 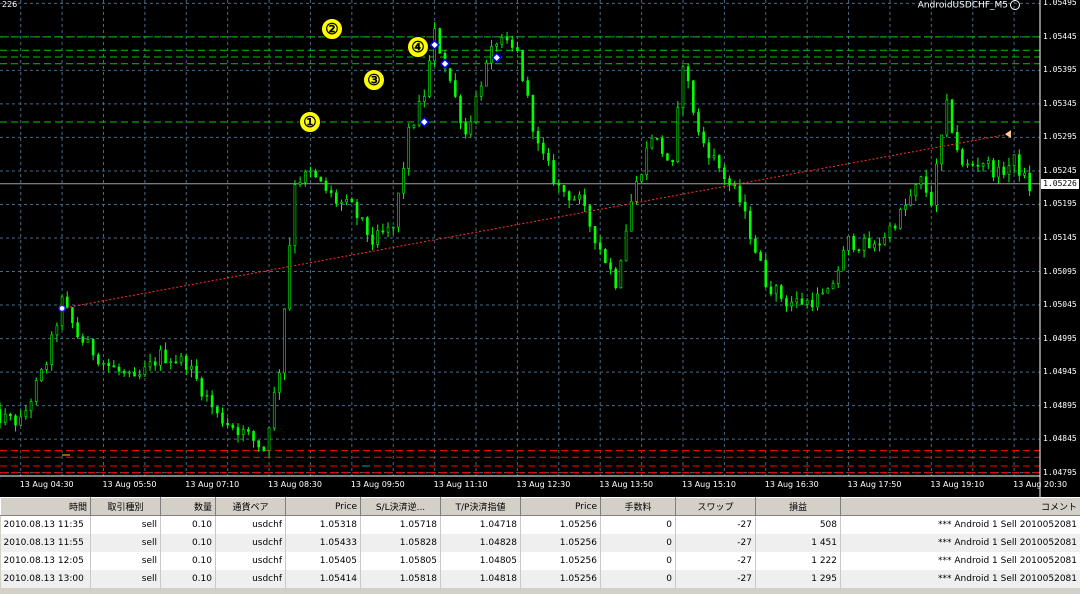 What do you see at coordinates (212, 484) in the screenshot?
I see `time-tick-label: 13 Aug 07:10` at bounding box center [212, 484].